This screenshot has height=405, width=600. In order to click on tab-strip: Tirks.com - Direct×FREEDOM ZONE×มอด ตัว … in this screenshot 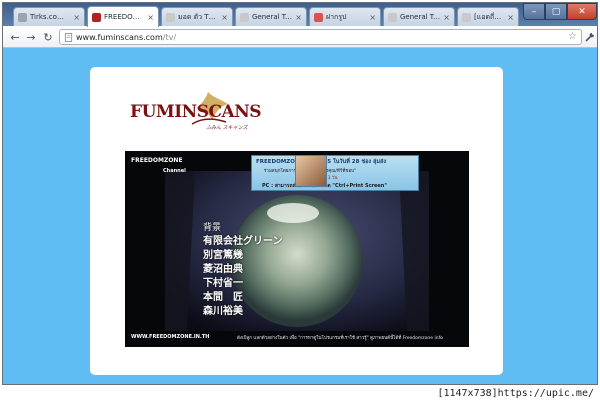, I will do `click(300, 15)`.